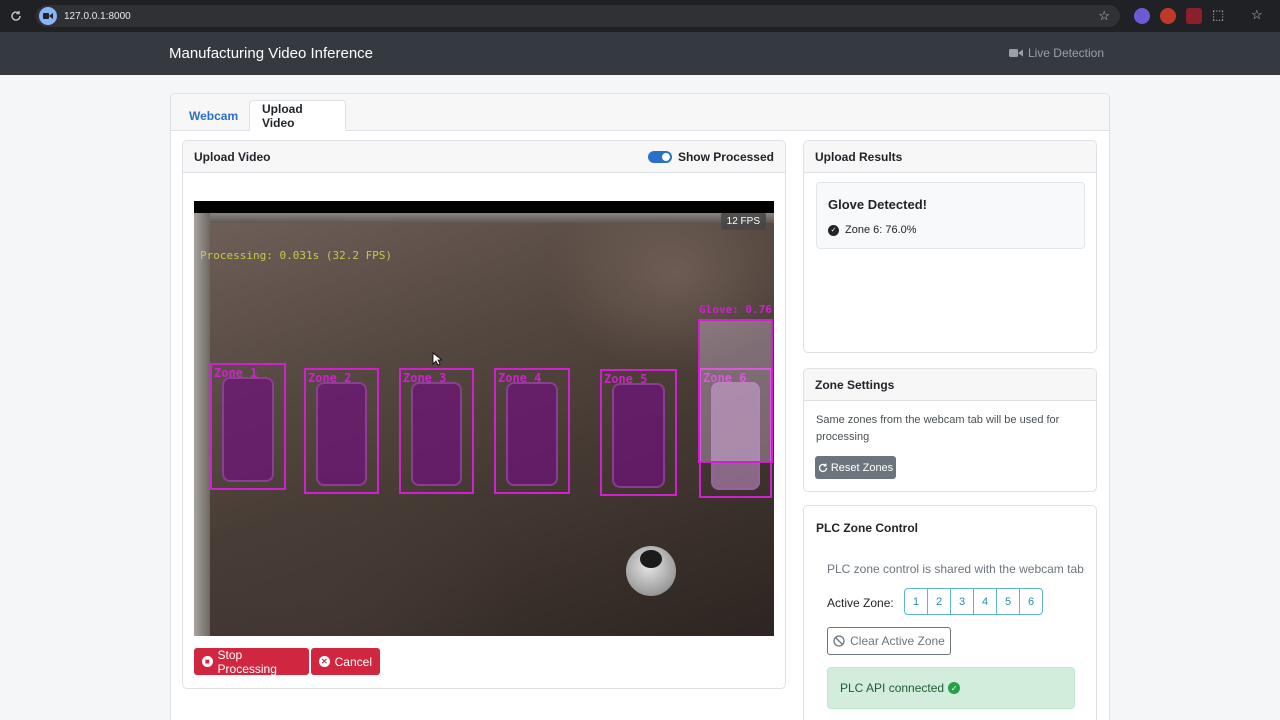  I want to click on table-grommet, so click(651, 571).